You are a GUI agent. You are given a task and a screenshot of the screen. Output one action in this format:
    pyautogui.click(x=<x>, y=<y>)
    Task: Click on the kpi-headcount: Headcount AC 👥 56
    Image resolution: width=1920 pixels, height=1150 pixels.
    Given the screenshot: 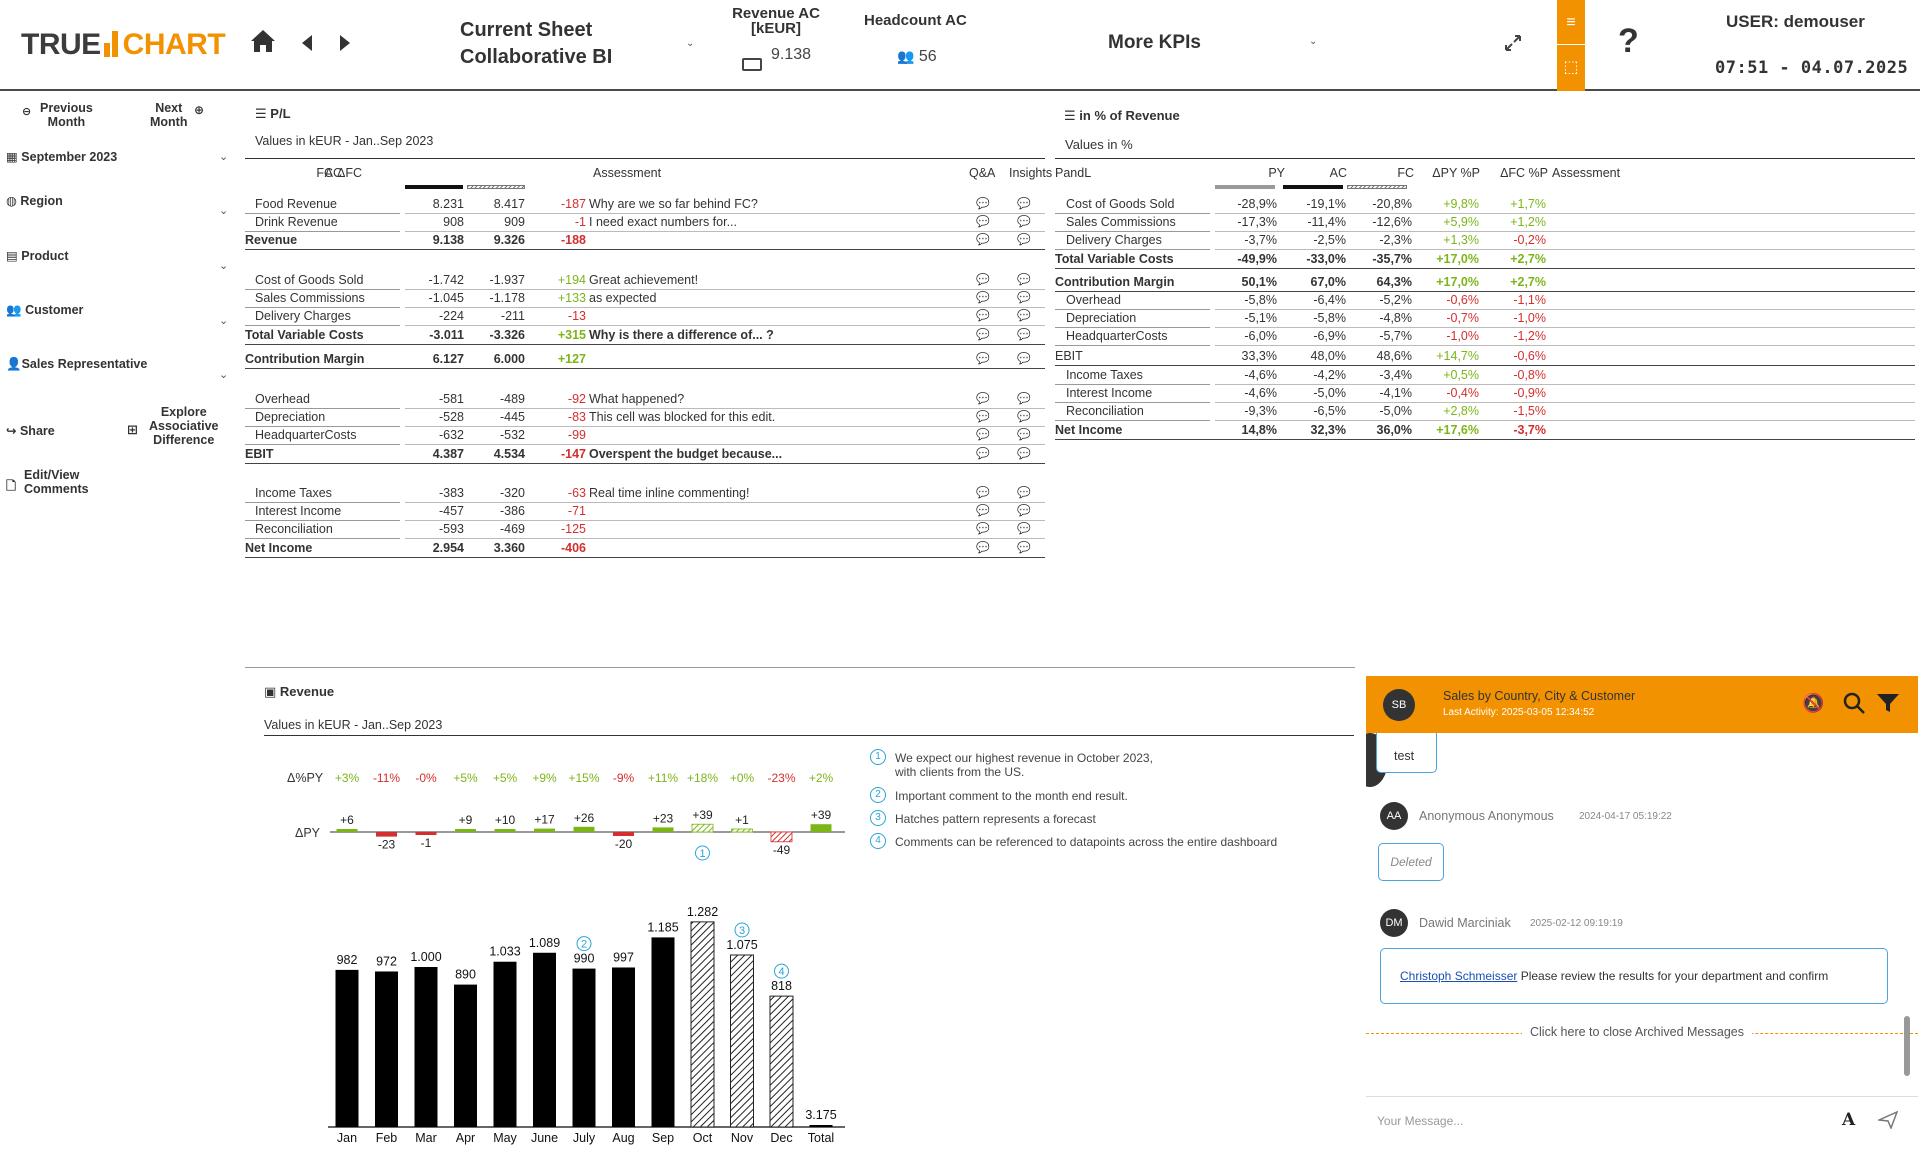 What is the action you would take?
    pyautogui.click(x=915, y=39)
    